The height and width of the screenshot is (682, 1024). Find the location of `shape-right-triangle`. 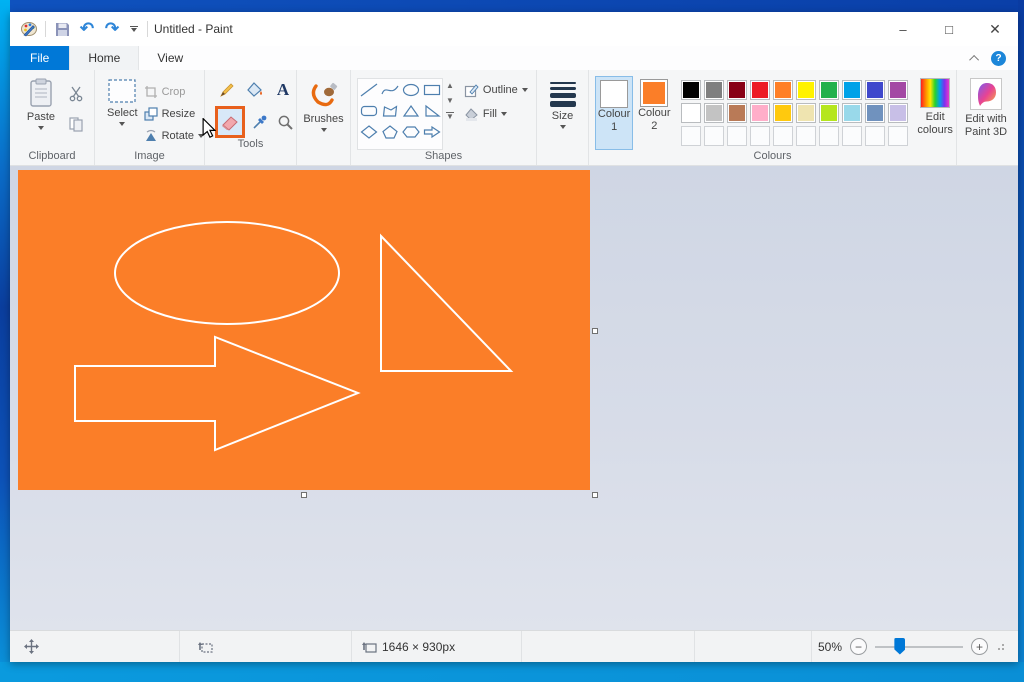

shape-right-triangle is located at coordinates (431, 110).